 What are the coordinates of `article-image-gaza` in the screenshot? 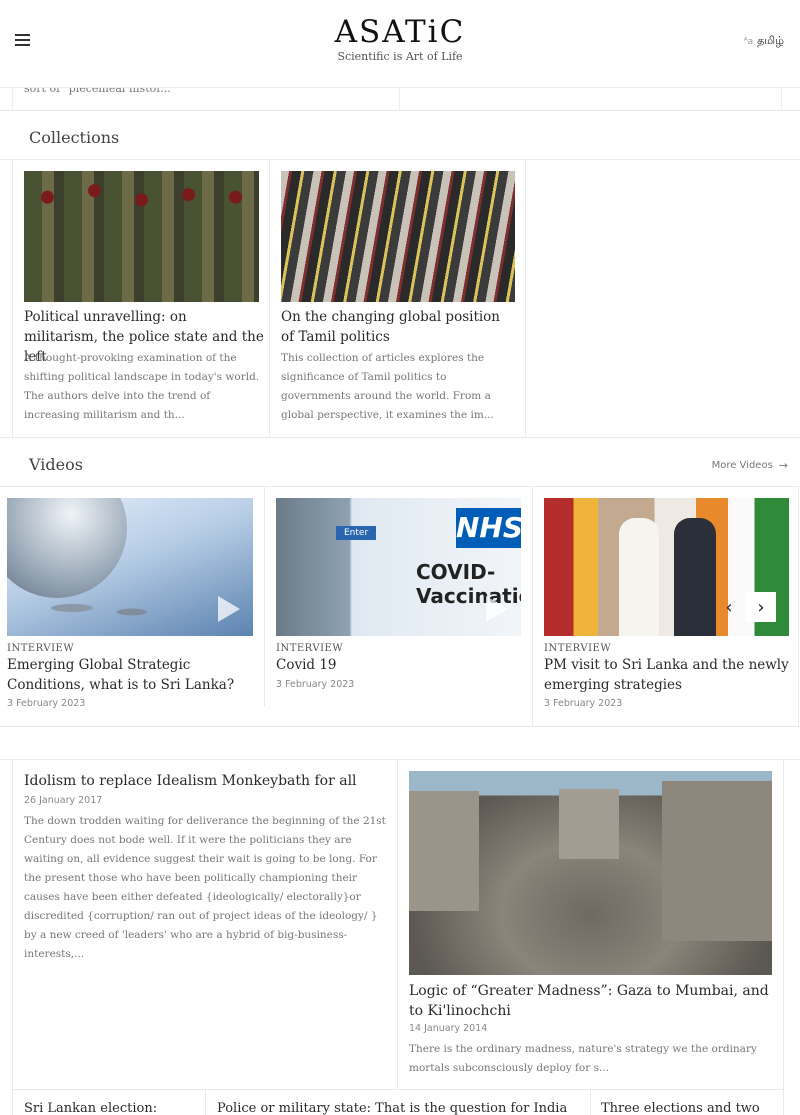 It's located at (590, 873).